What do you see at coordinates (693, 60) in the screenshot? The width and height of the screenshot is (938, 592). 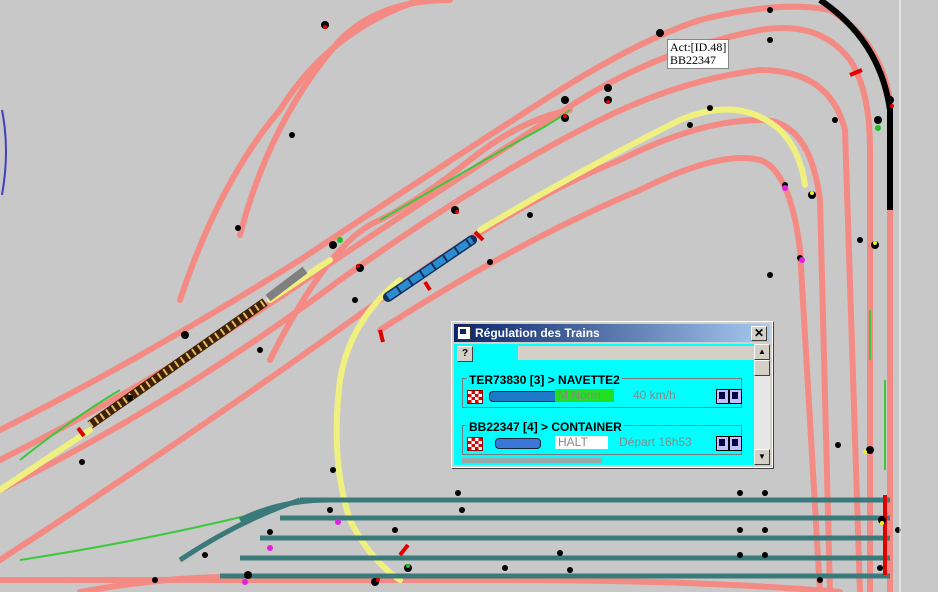 I see `tooltip-line2: BB22347` at bounding box center [693, 60].